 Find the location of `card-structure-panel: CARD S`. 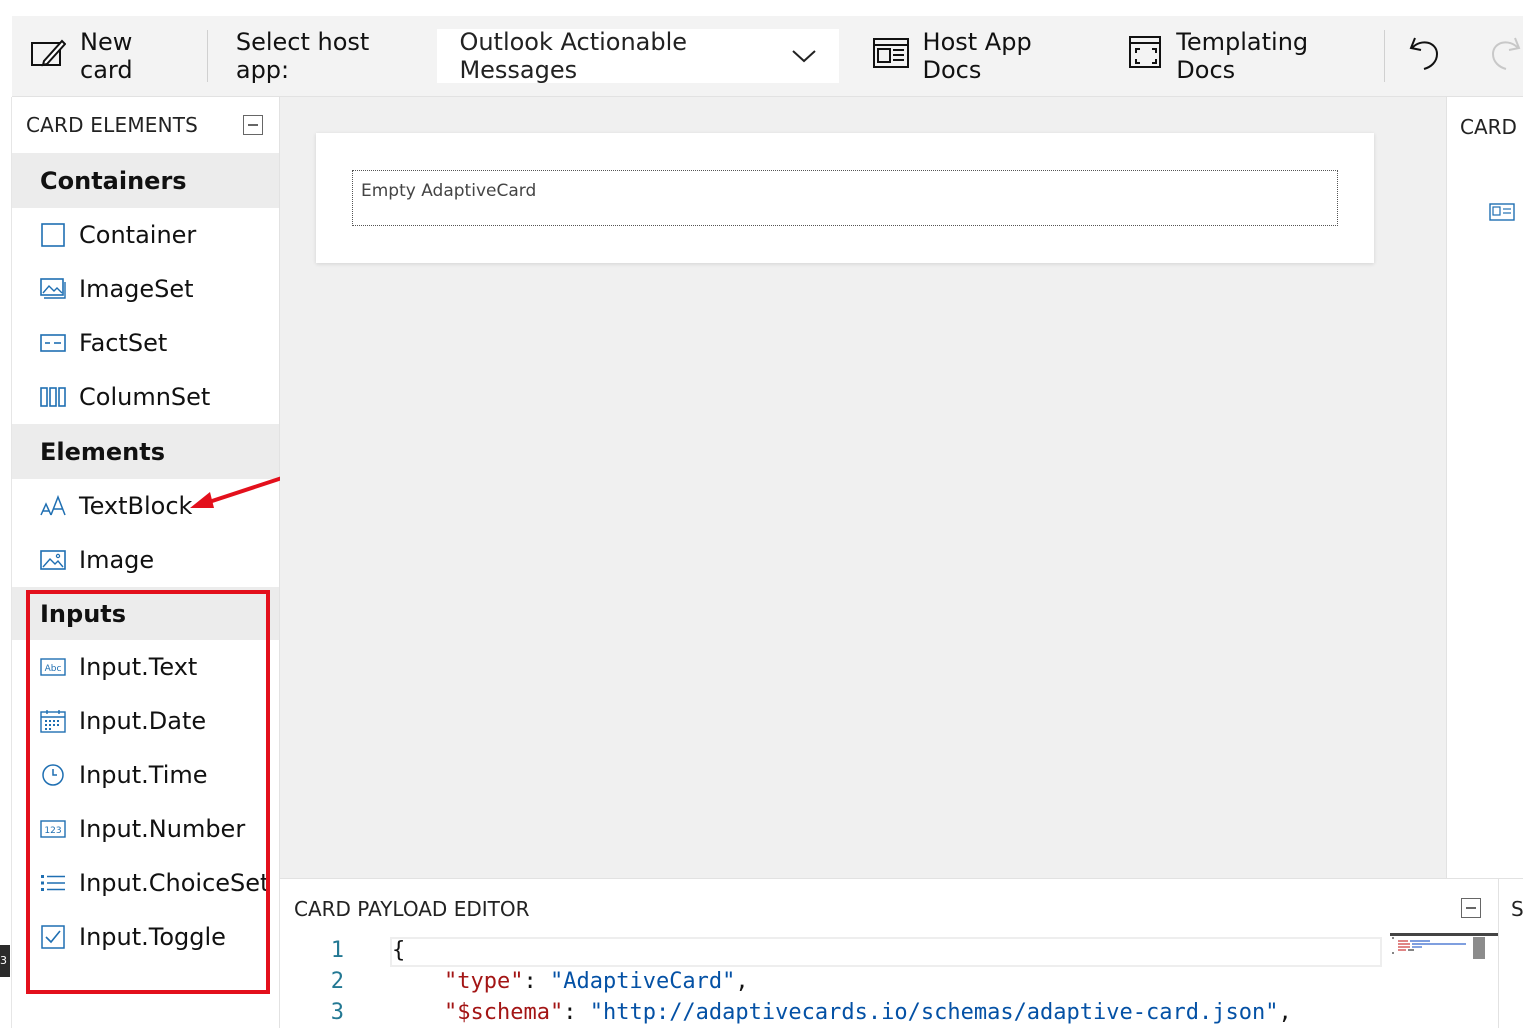

card-structure-panel: CARD S is located at coordinates (1484, 487).